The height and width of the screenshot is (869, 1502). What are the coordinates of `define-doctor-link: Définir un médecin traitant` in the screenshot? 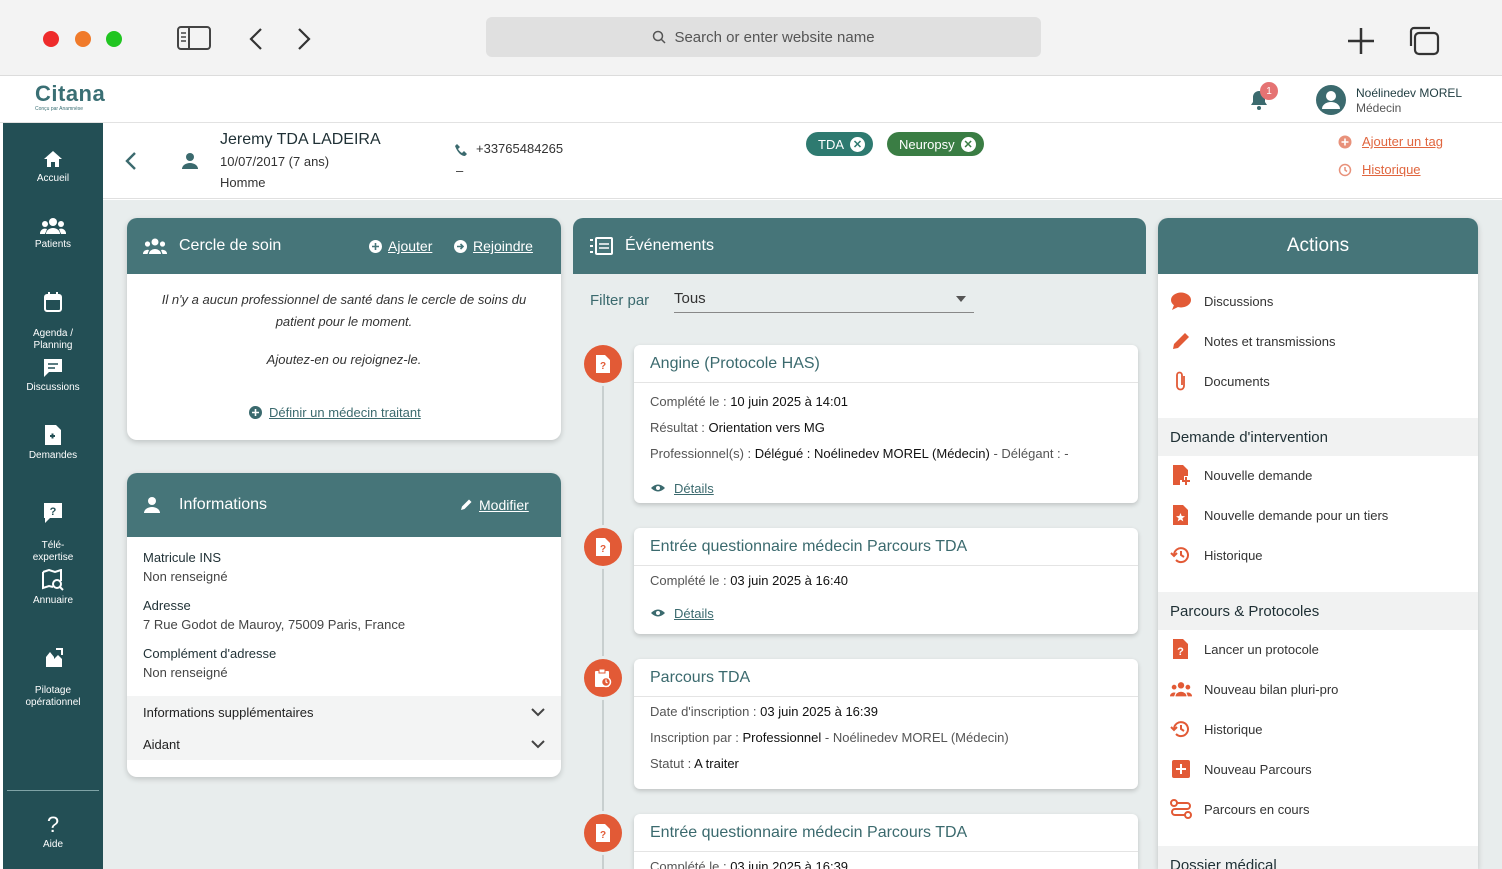 It's located at (335, 412).